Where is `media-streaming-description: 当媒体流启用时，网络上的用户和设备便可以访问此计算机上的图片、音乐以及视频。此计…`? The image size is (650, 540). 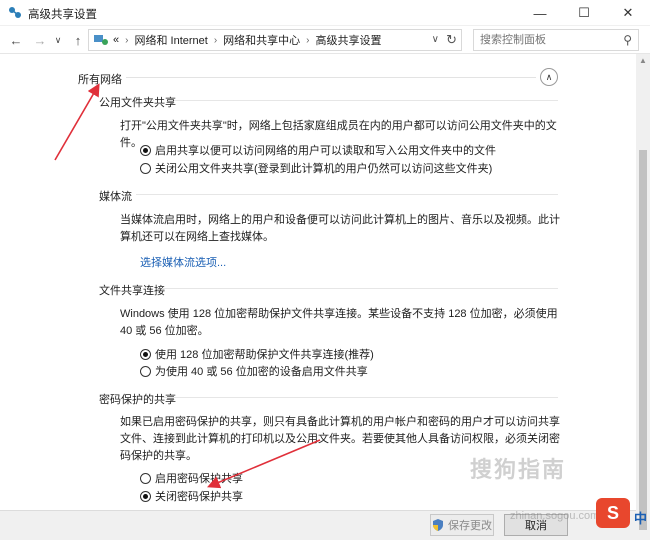
media-streaming-description: 当媒体流启用时，网络上的用户和设备便可以访问此计算机上的图片、音乐以及视频。此计… is located at coordinates (340, 228).